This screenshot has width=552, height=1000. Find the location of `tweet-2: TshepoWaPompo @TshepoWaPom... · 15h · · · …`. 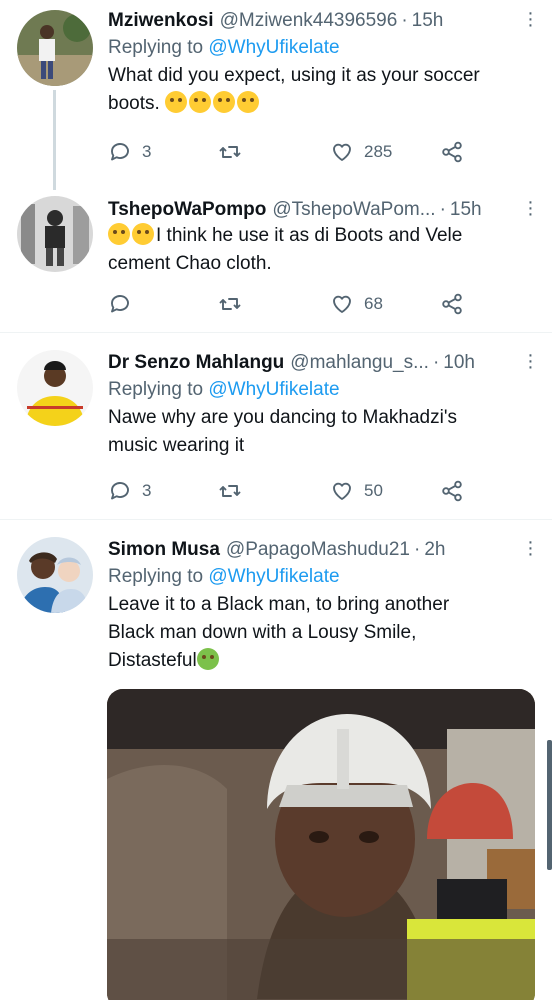

tweet-2: TshepoWaPompo @TshepoWaPom... · 15h · · · … is located at coordinates (276, 261).